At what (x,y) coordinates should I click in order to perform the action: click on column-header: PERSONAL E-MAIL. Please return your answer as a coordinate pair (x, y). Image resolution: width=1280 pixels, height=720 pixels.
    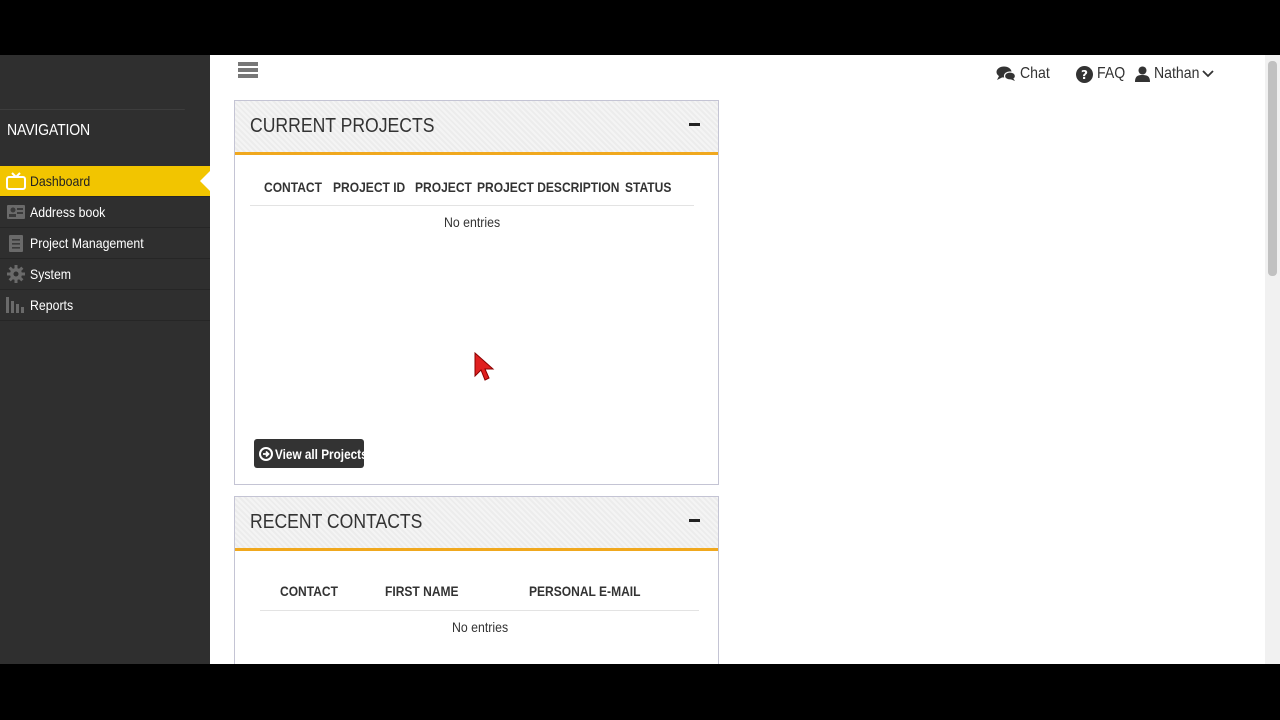
    Looking at the image, I should click on (584, 591).